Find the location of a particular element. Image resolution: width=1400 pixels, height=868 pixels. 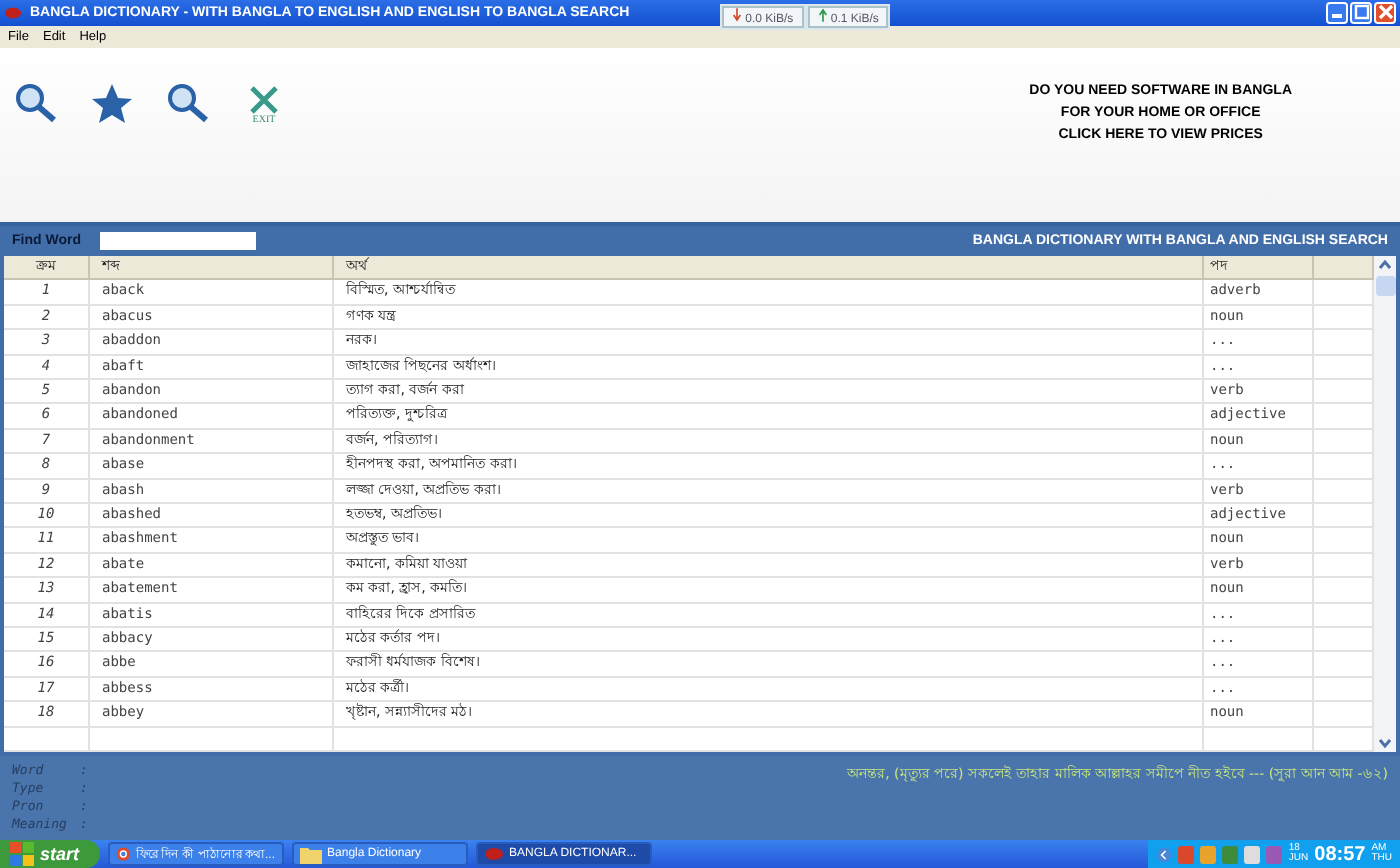

find-word-field is located at coordinates (178, 240).